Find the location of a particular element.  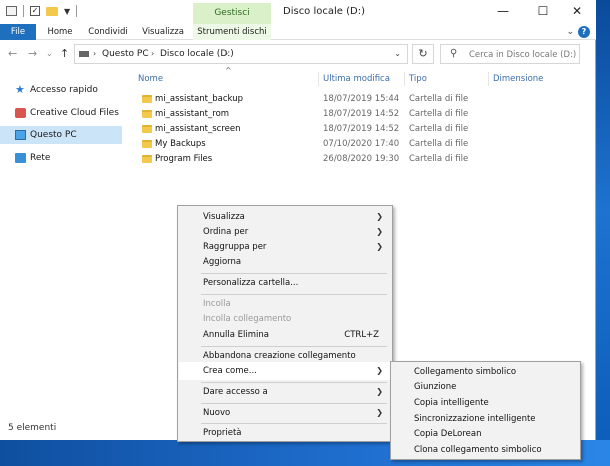

properties-check-icon: ✓ is located at coordinates (35, 11).